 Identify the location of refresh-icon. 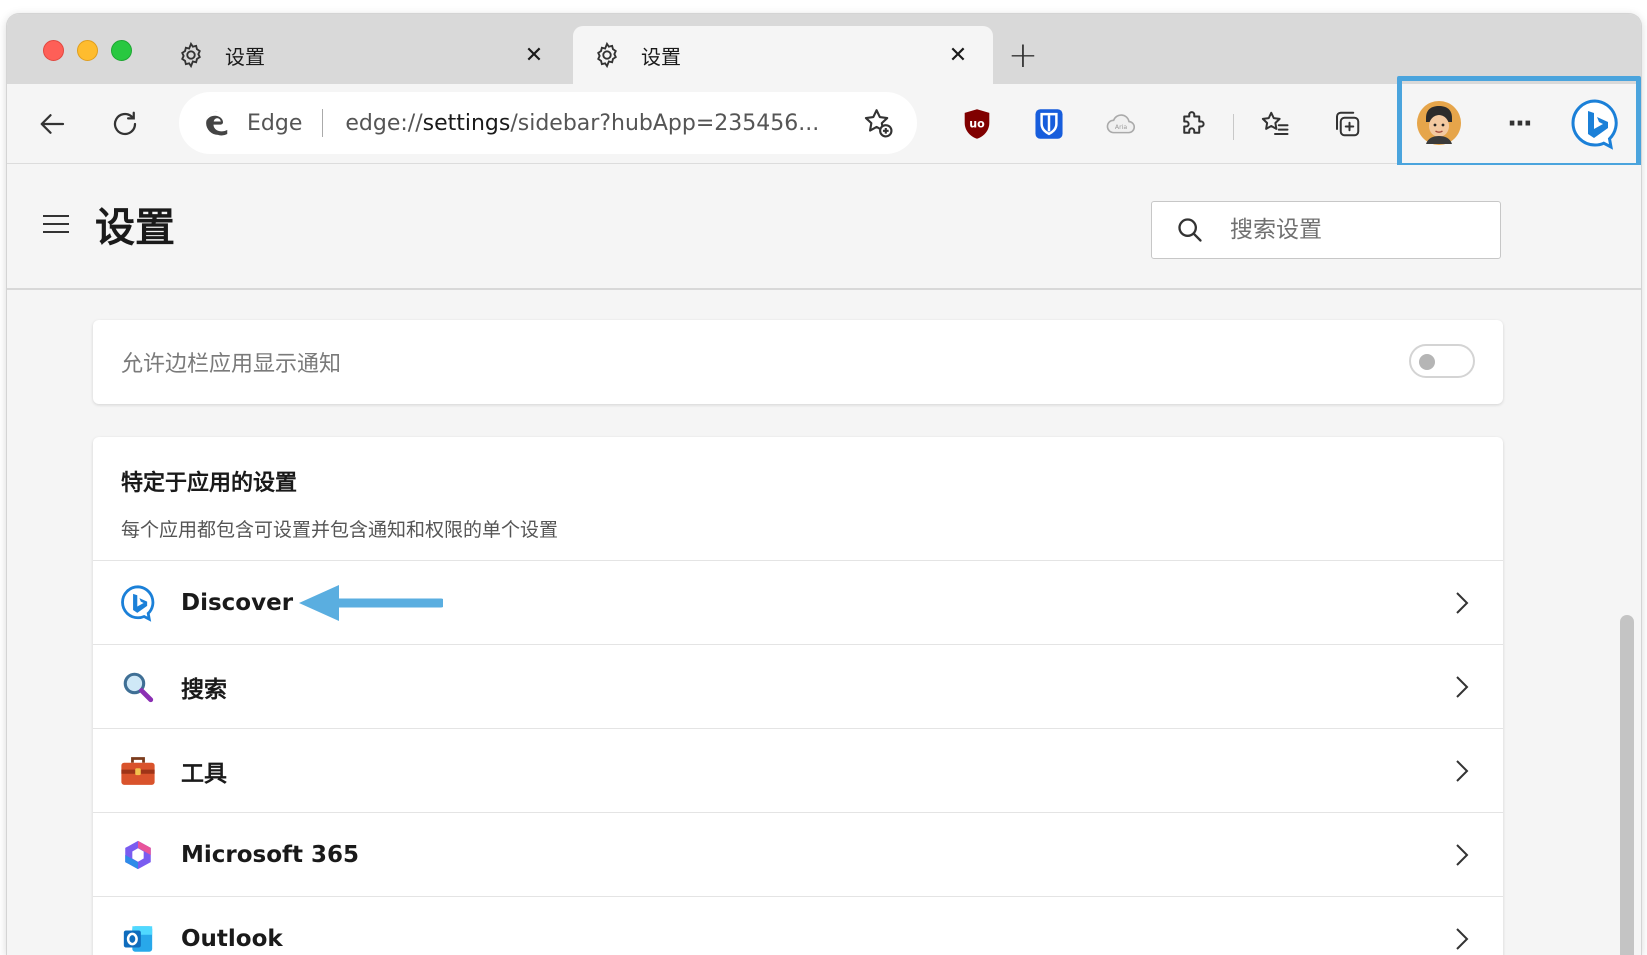
(125, 123).